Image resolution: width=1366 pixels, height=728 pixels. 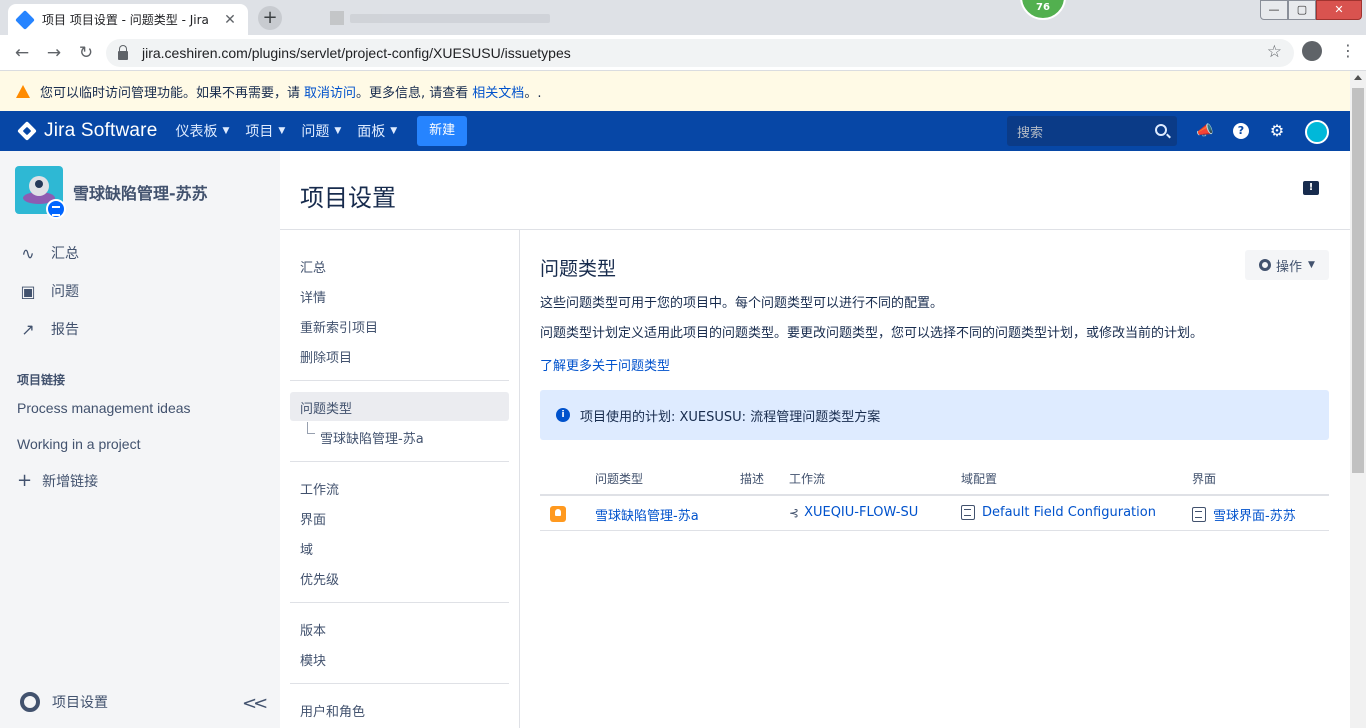 What do you see at coordinates (1289, 267) in the screenshot?
I see `actions-label: 操作` at bounding box center [1289, 267].